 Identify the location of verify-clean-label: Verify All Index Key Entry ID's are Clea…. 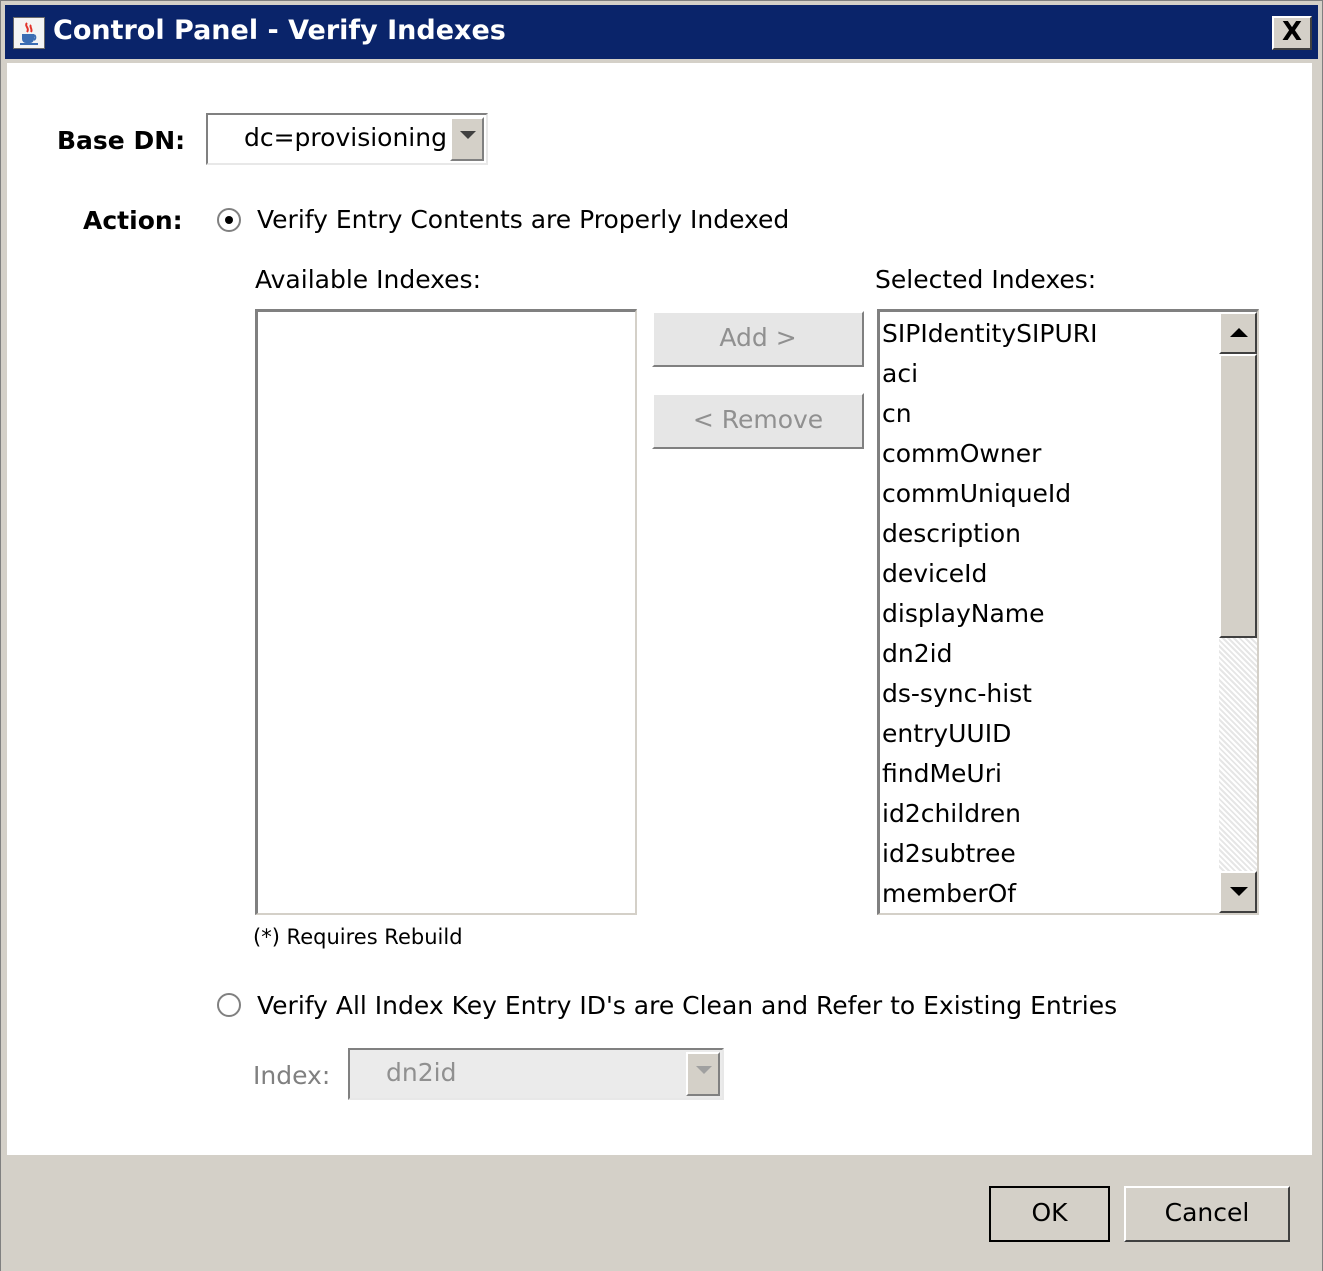
(687, 1005).